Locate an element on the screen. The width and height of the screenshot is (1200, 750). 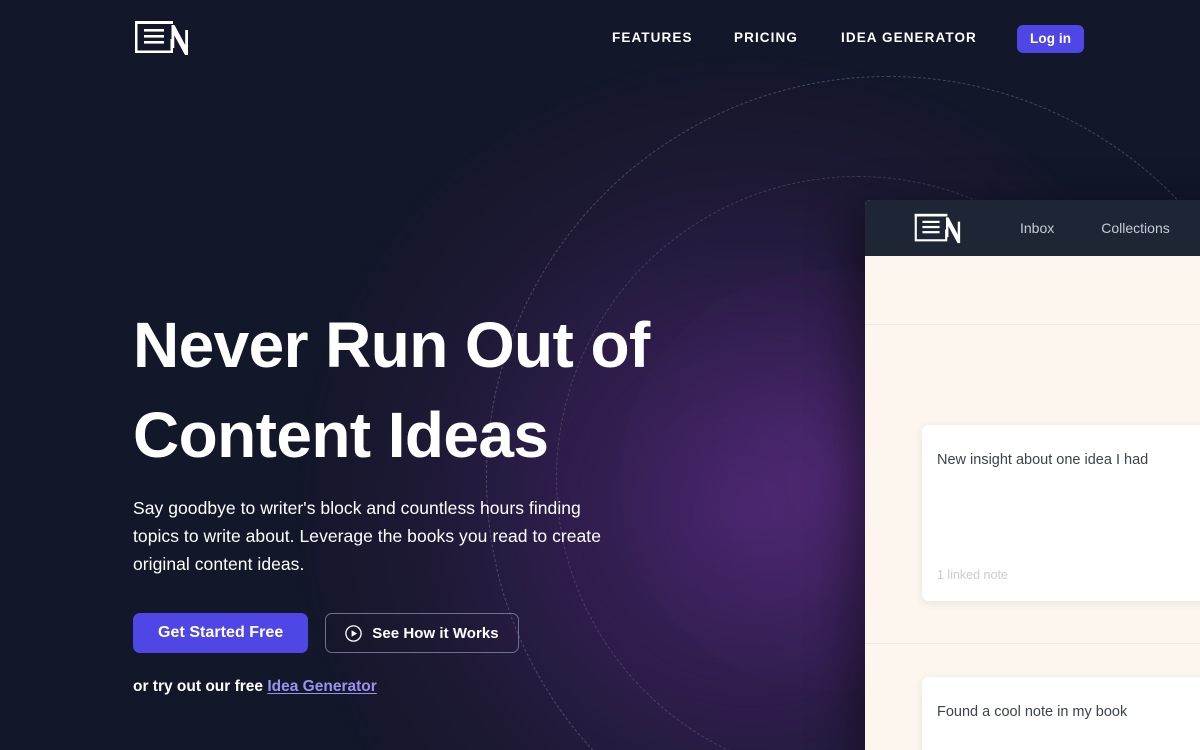
ten-document-logo-icon is located at coordinates (161, 38).